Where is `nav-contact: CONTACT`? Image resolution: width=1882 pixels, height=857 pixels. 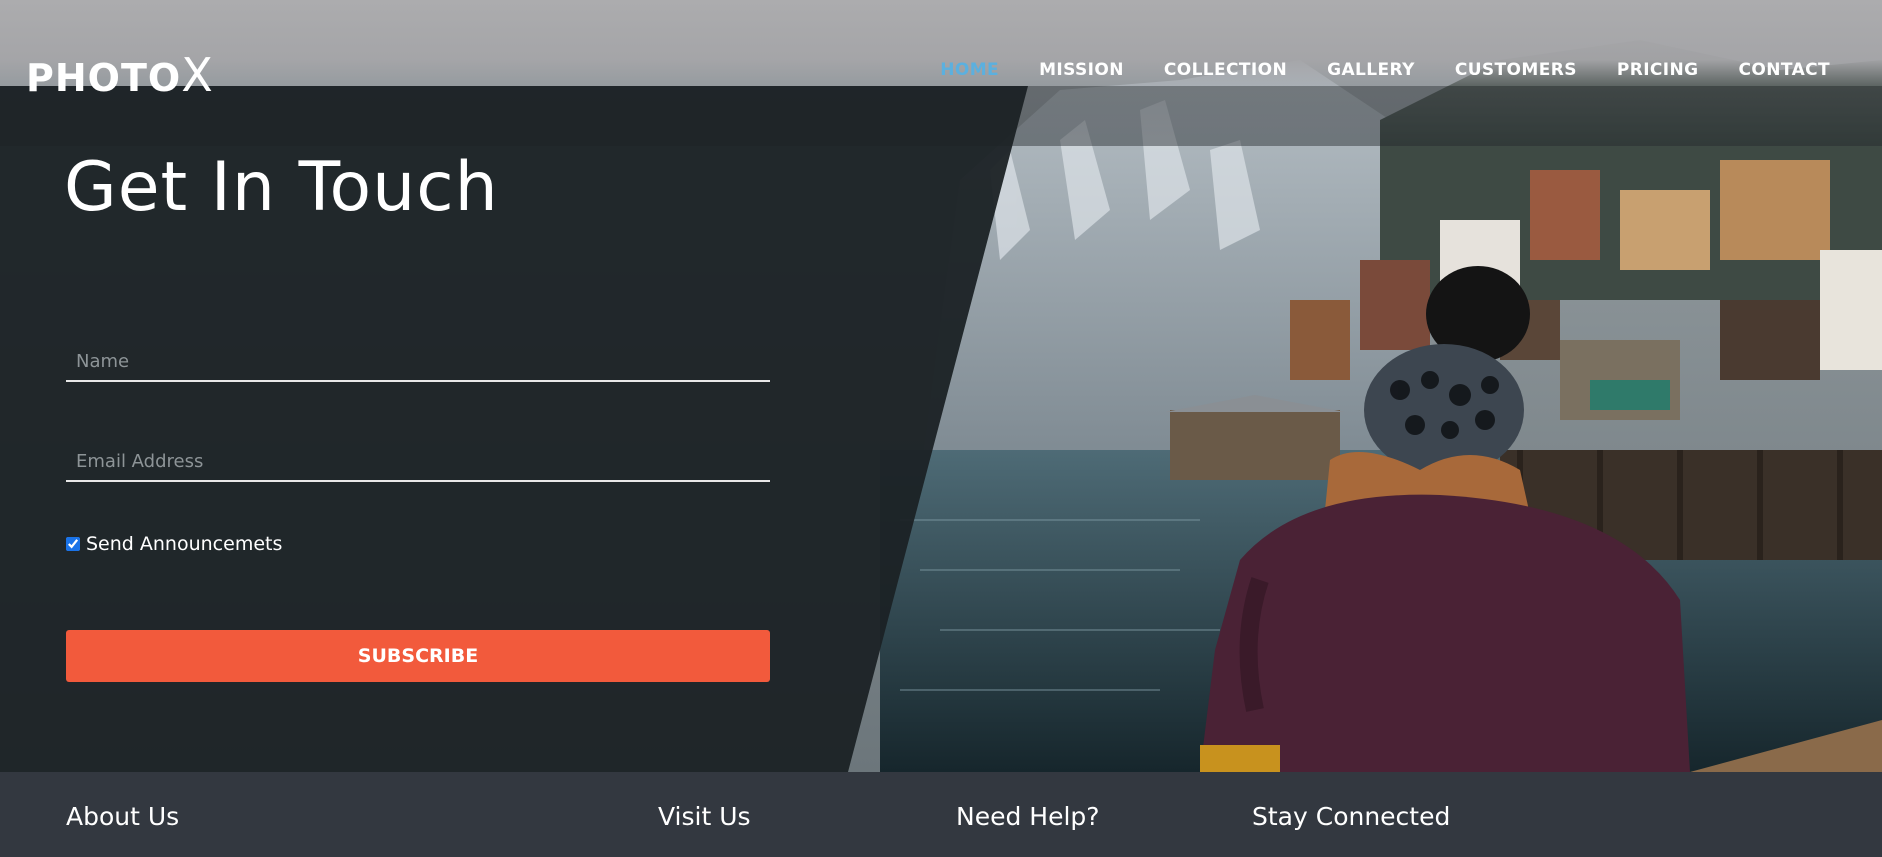
nav-contact: CONTACT is located at coordinates (1784, 70).